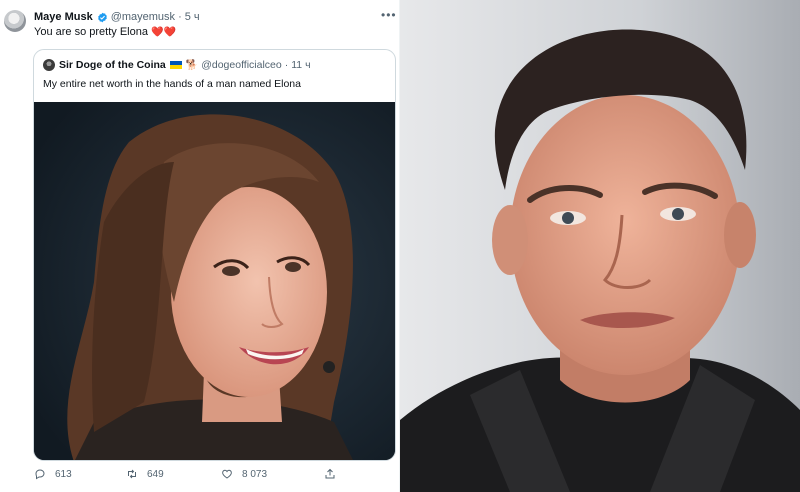 This screenshot has height=492, width=800. I want to click on reply-icon, so click(40, 474).